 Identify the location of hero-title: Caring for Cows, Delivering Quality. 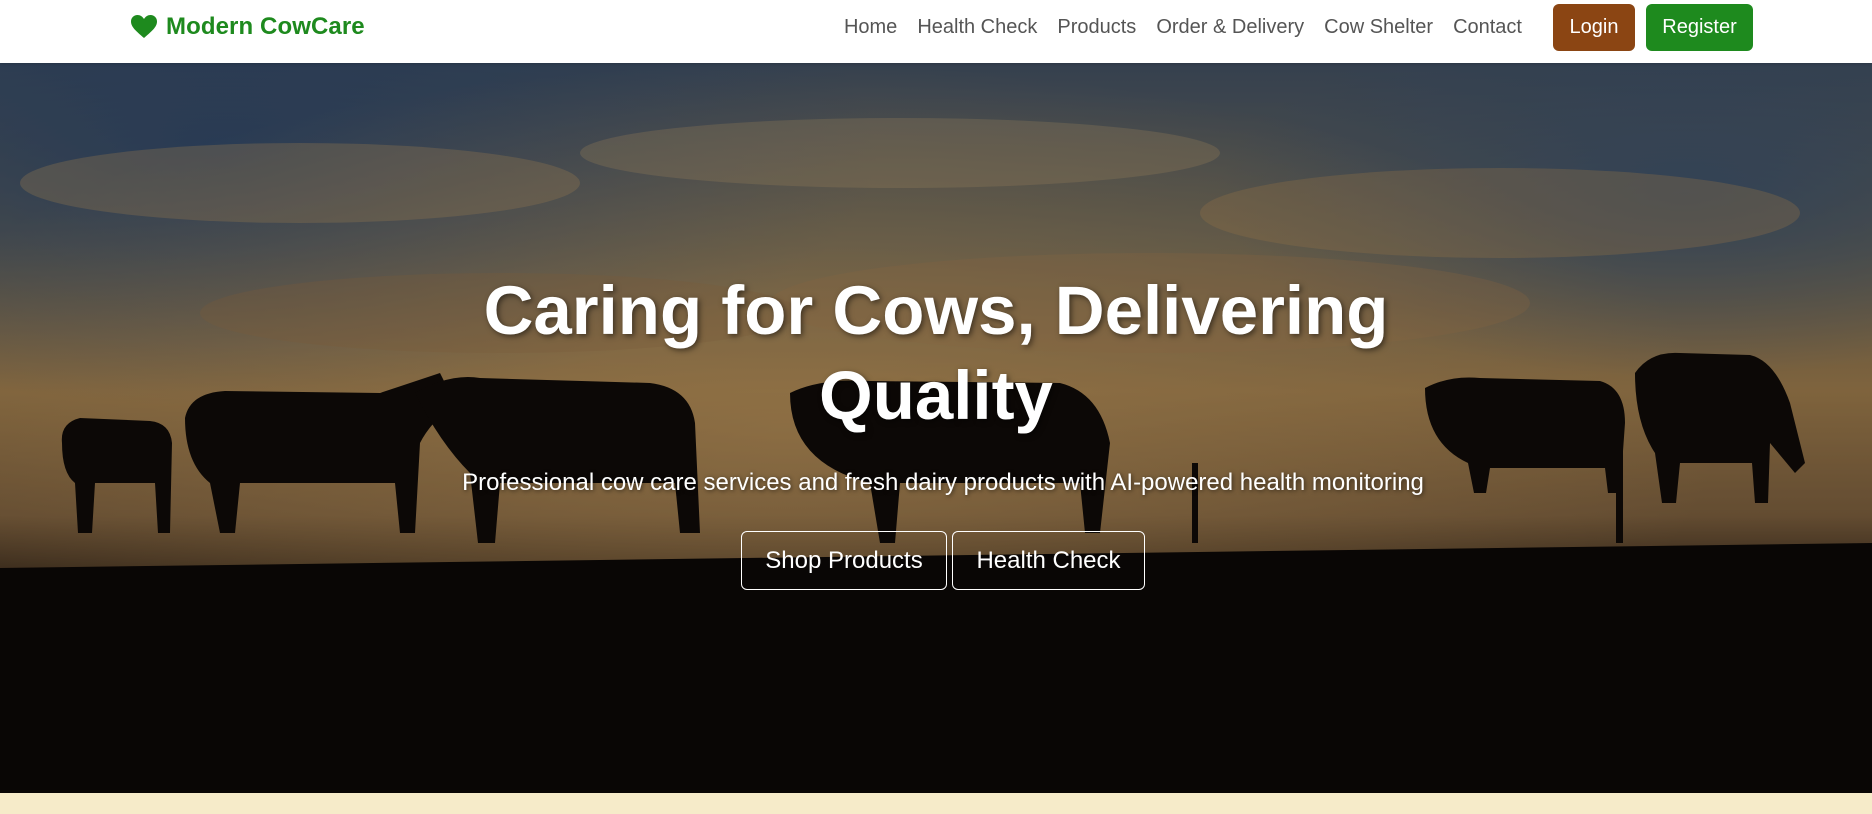
(936, 353).